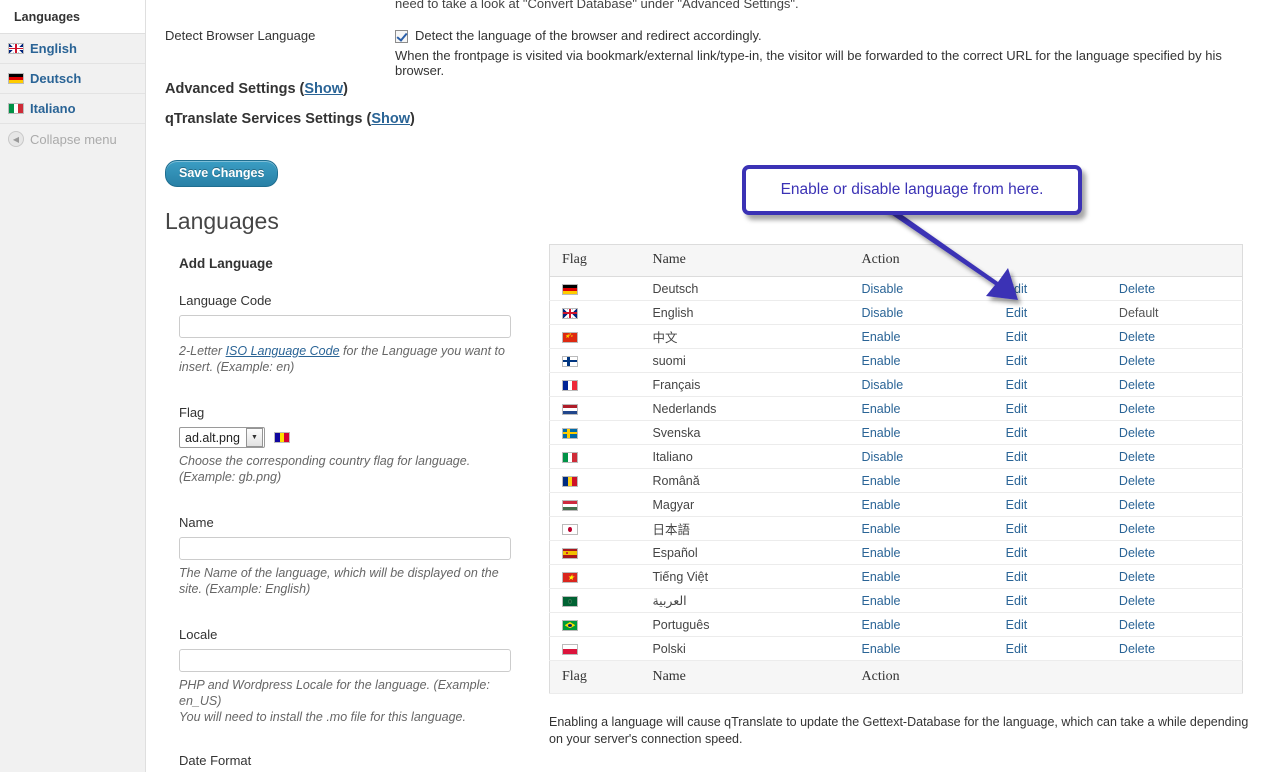 This screenshot has width=1261, height=772. What do you see at coordinates (345, 326) in the screenshot?
I see `language-code-input` at bounding box center [345, 326].